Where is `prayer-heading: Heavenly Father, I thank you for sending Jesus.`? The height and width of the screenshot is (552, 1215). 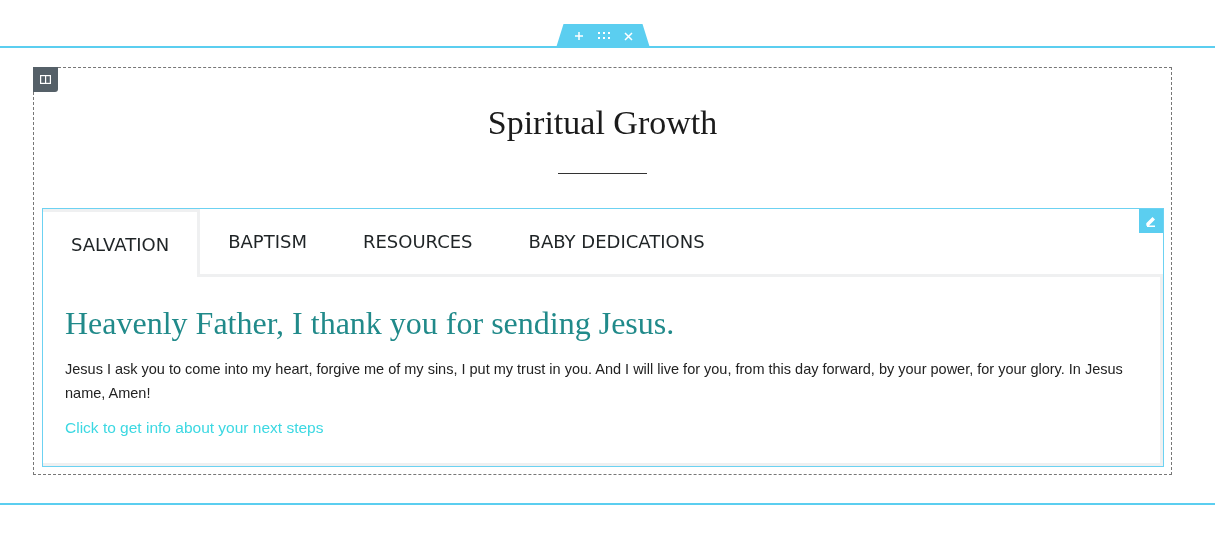 prayer-heading: Heavenly Father, I thank you for sending Jesus. is located at coordinates (370, 323).